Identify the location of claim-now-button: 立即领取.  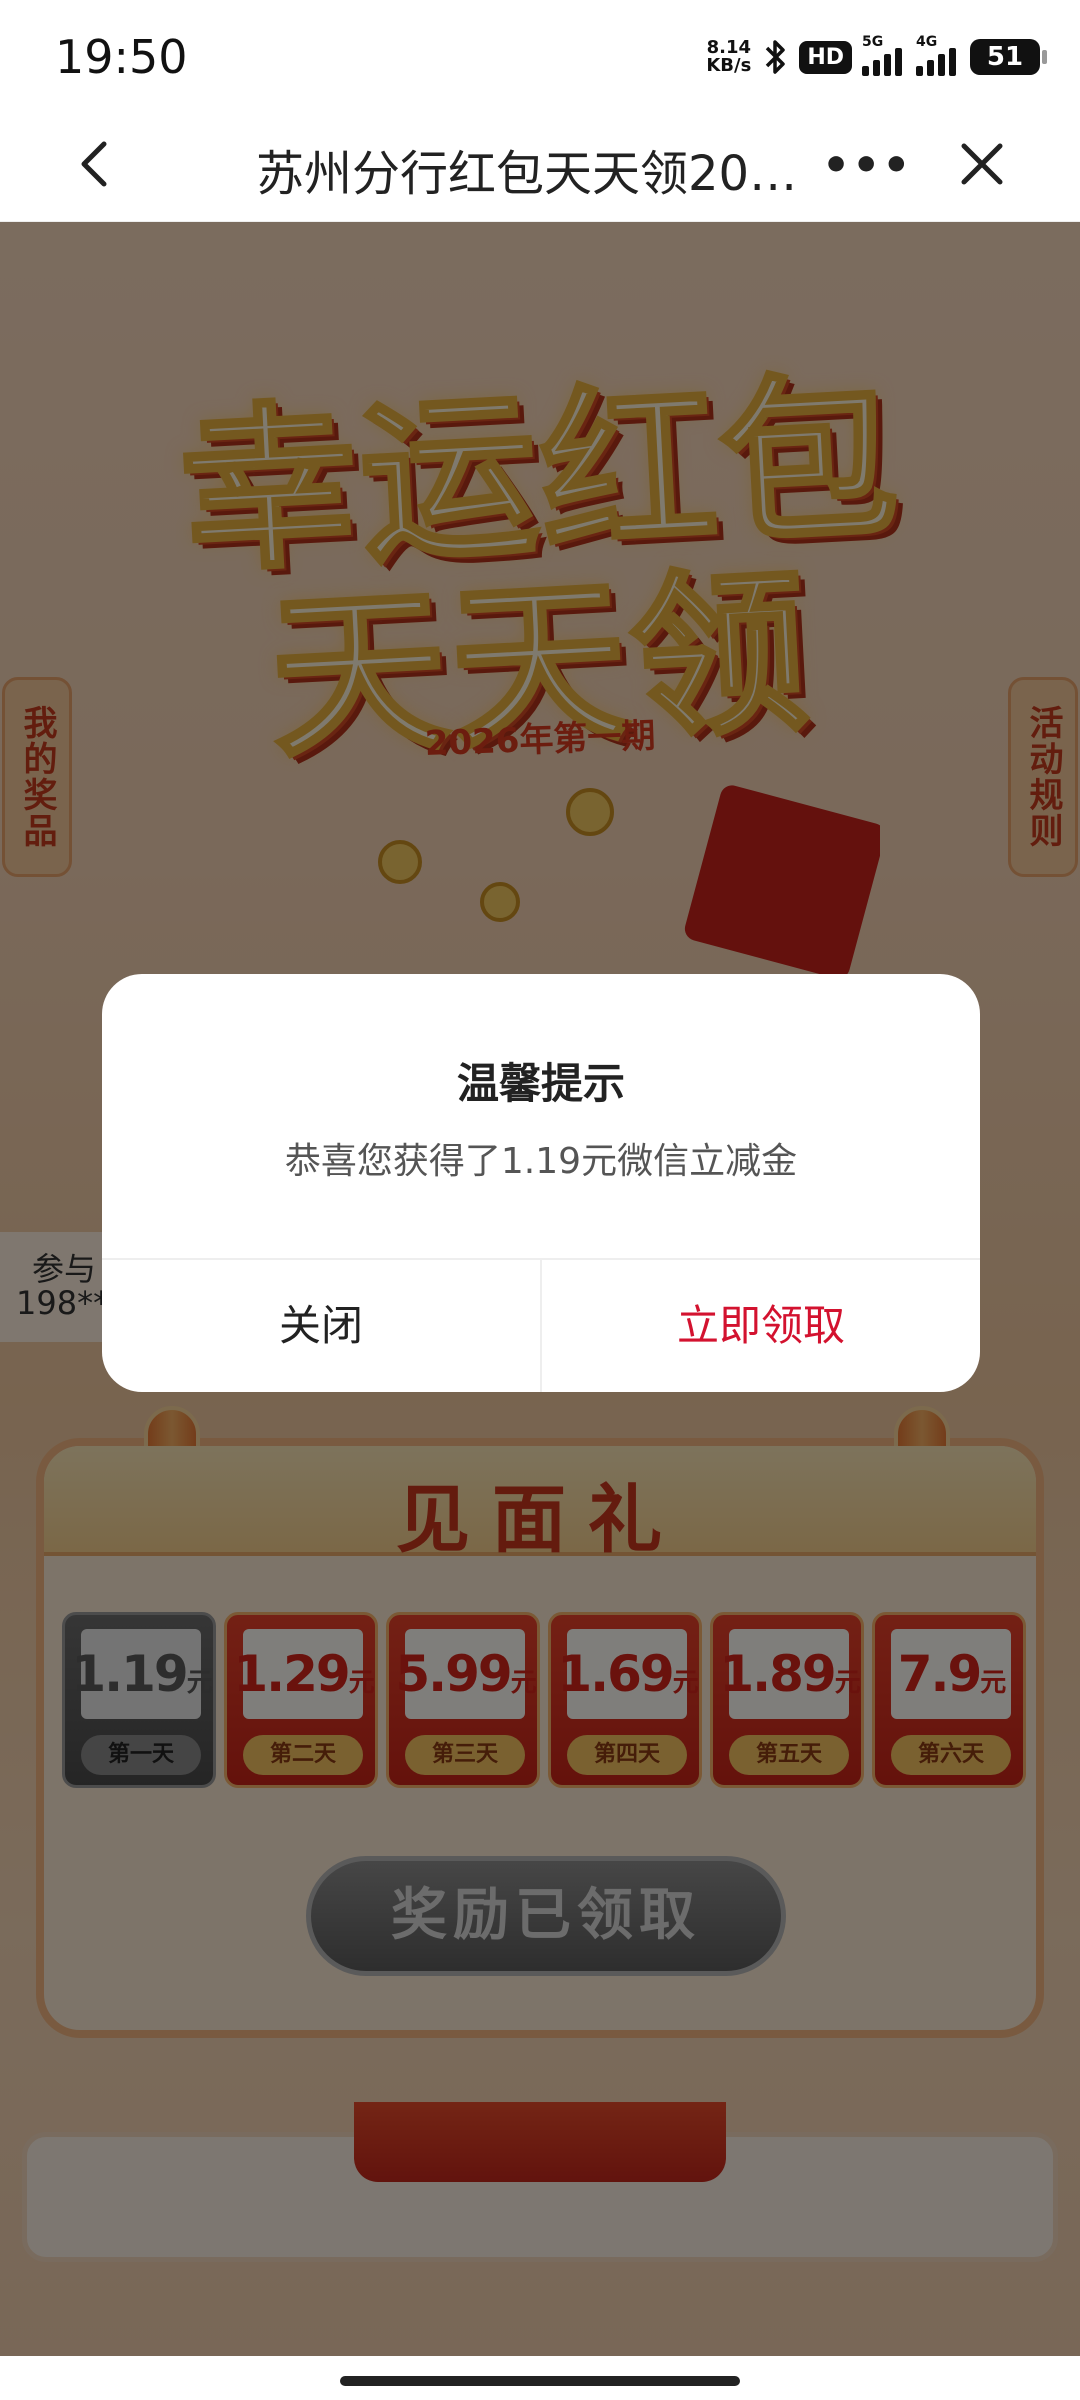
(761, 1326).